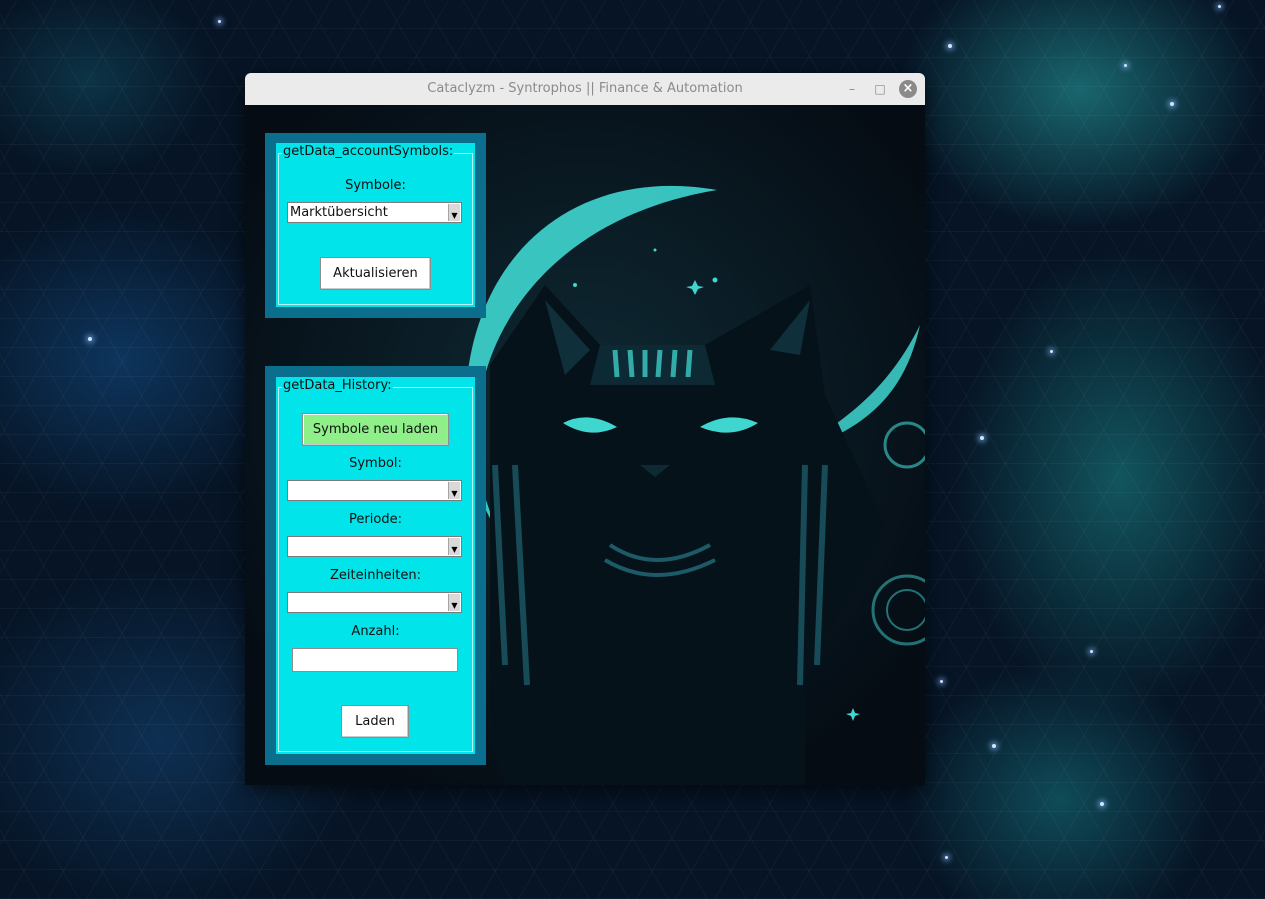  What do you see at coordinates (368, 151) in the screenshot?
I see `account-symbols-legend: getData_accountSymbols:` at bounding box center [368, 151].